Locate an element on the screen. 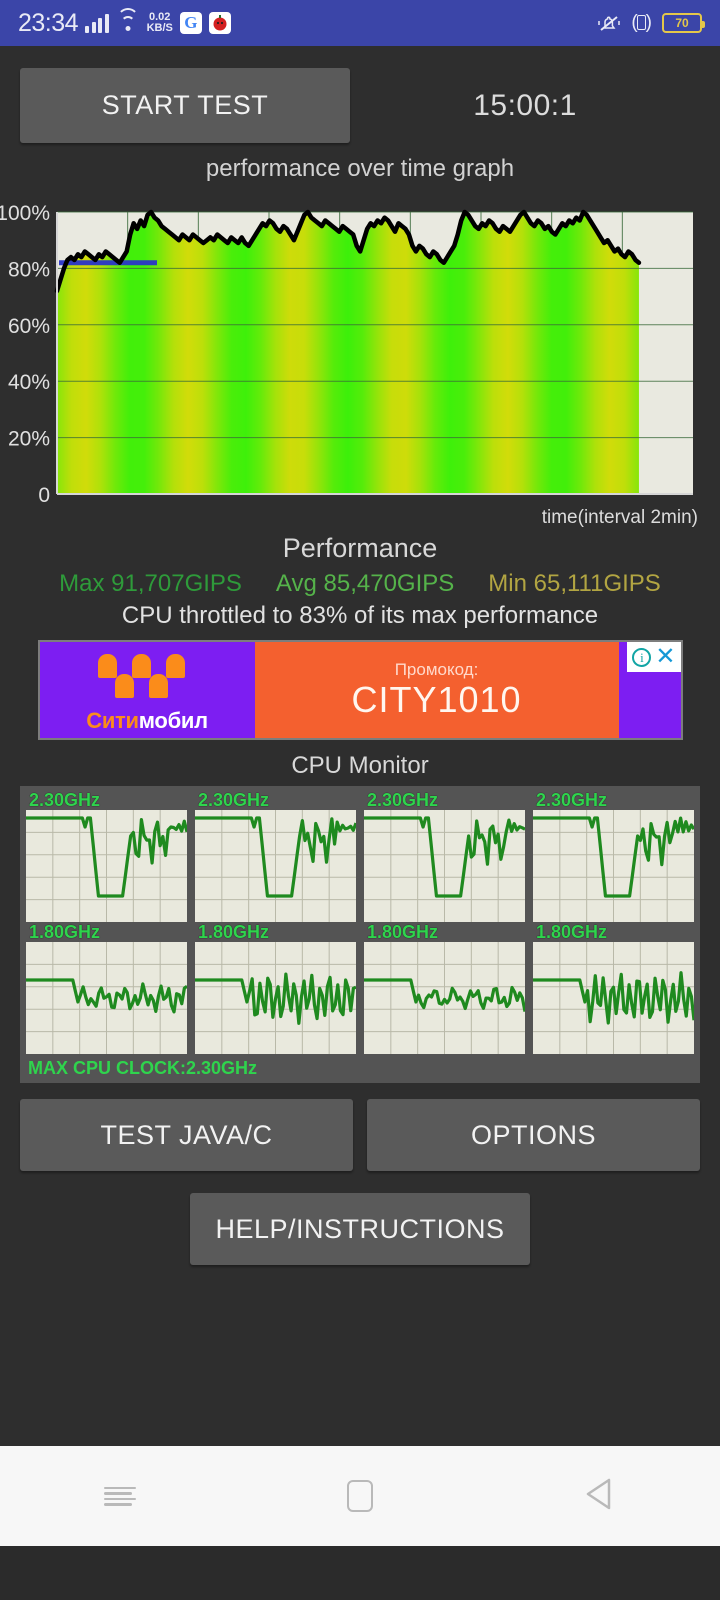 The height and width of the screenshot is (1600, 720). svg-text: 100% is located at coordinates (25, 213).